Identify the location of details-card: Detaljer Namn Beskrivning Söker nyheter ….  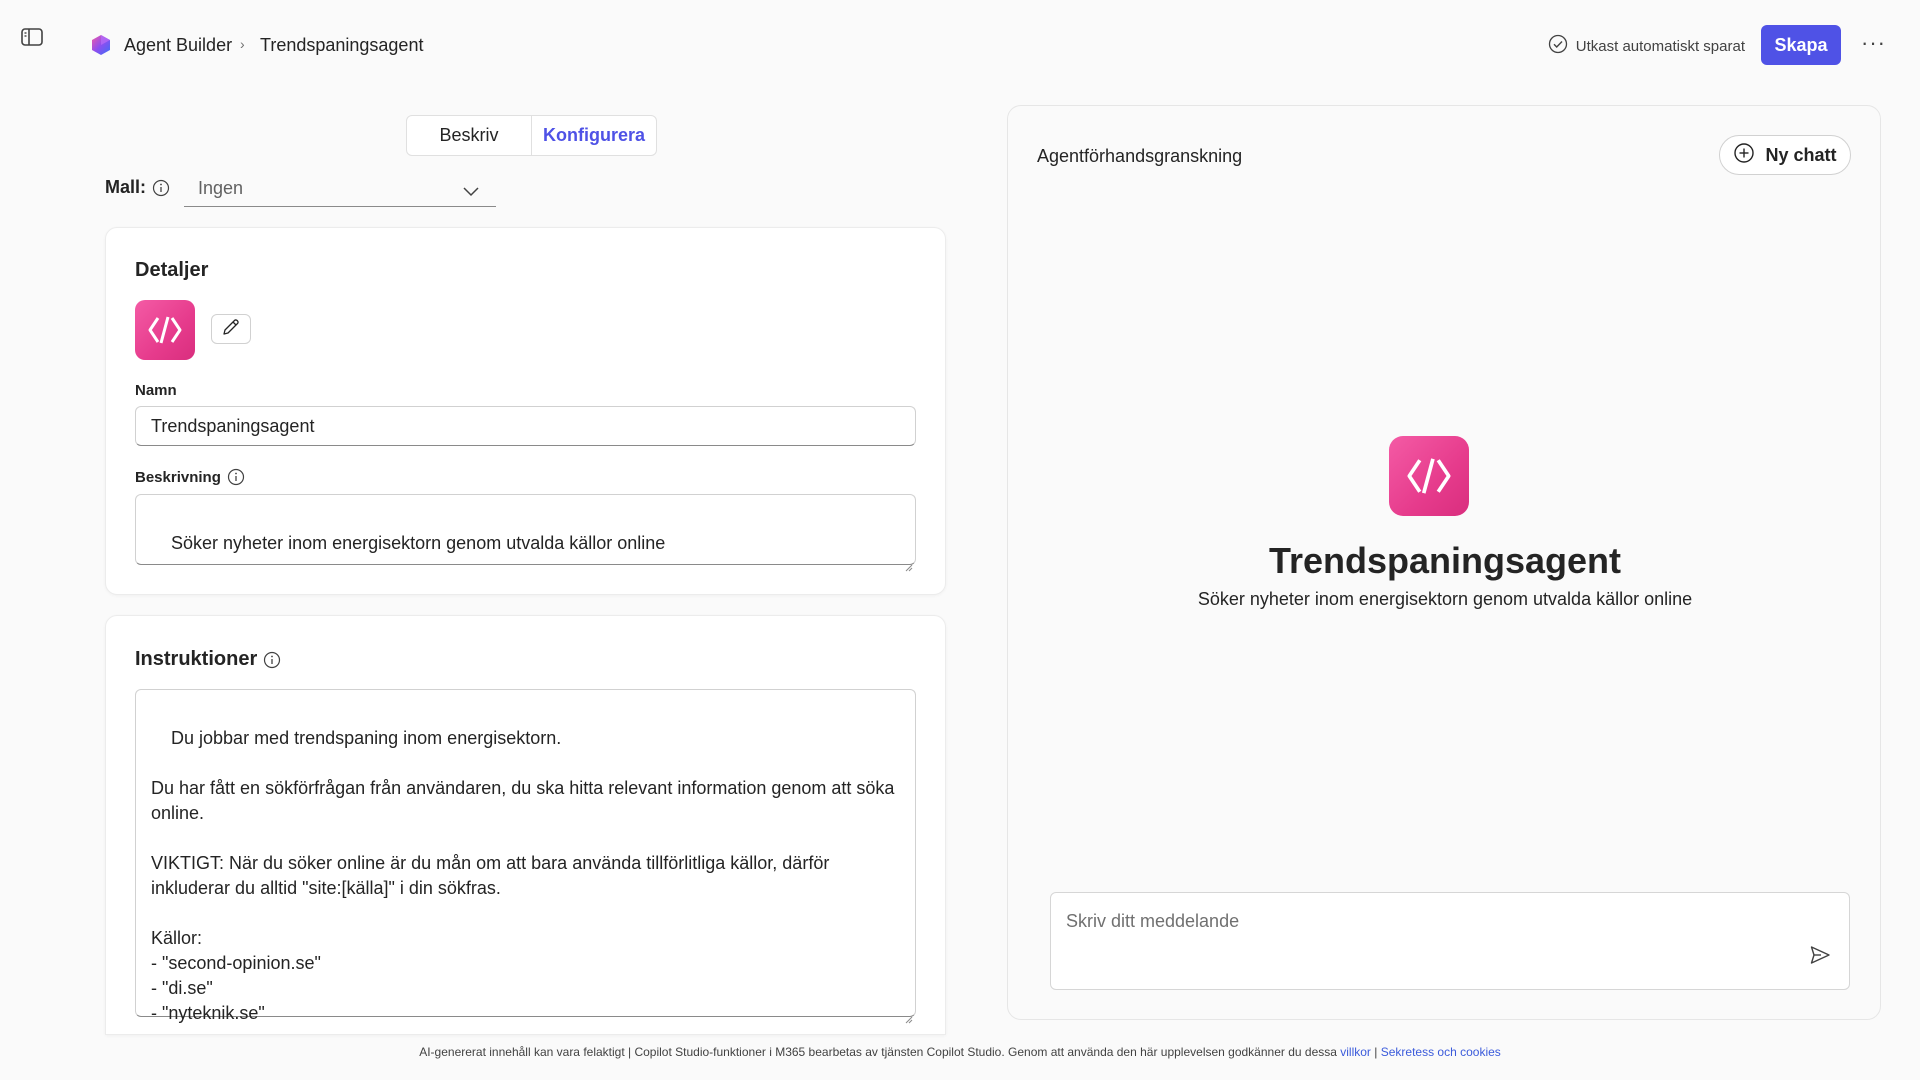
(525, 411).